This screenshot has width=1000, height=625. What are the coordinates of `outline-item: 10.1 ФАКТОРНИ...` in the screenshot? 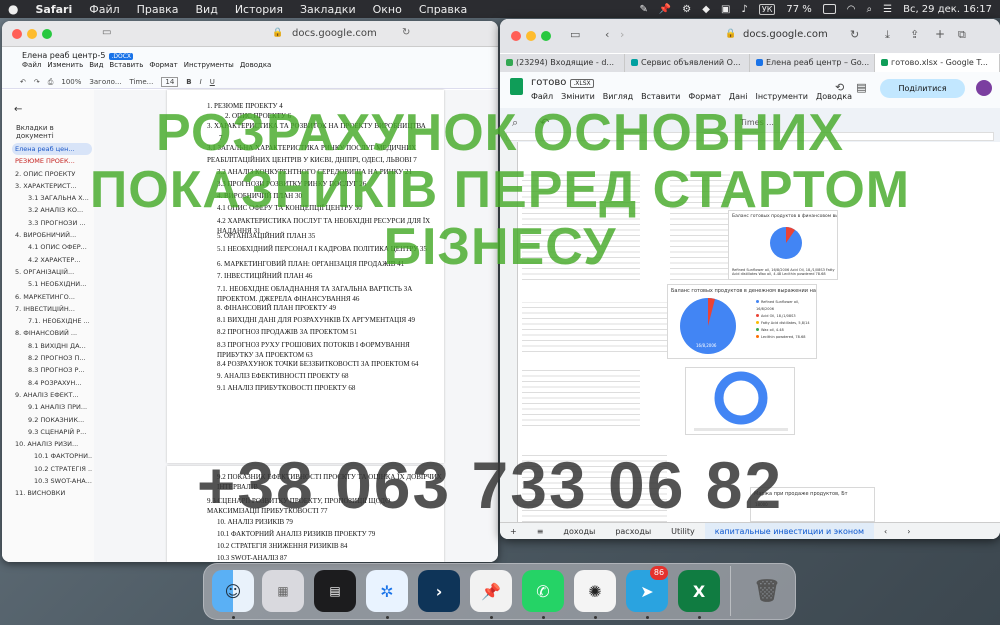 It's located at (52, 456).